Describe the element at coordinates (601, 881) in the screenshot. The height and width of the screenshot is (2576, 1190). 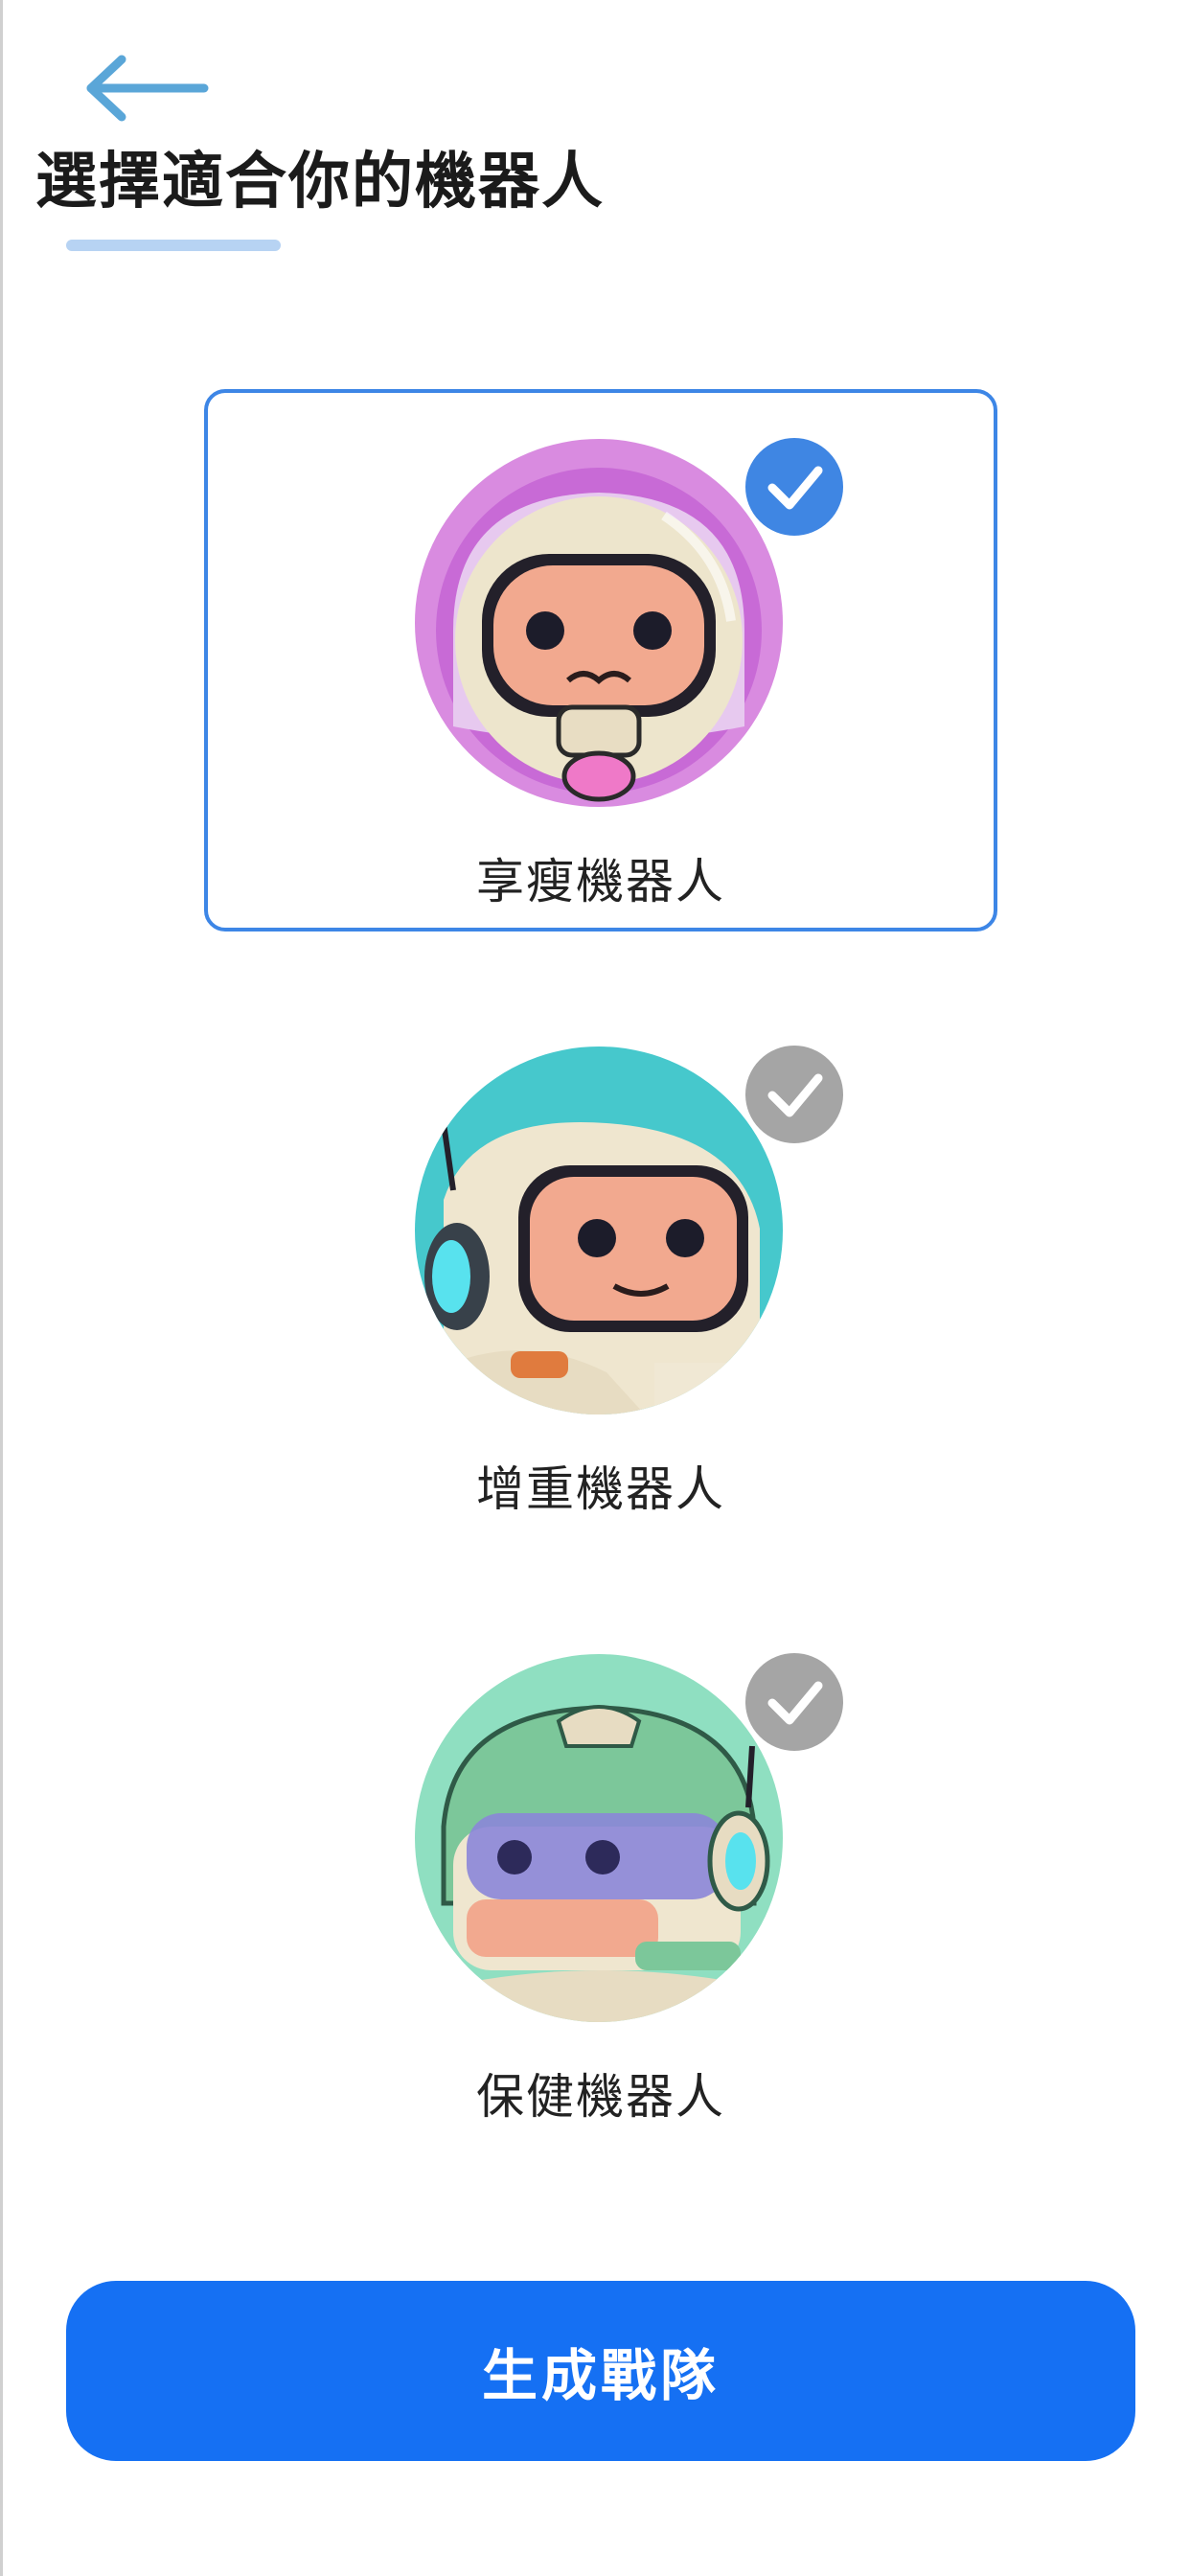
I see `robot-label: 享瘦機器人` at that location.